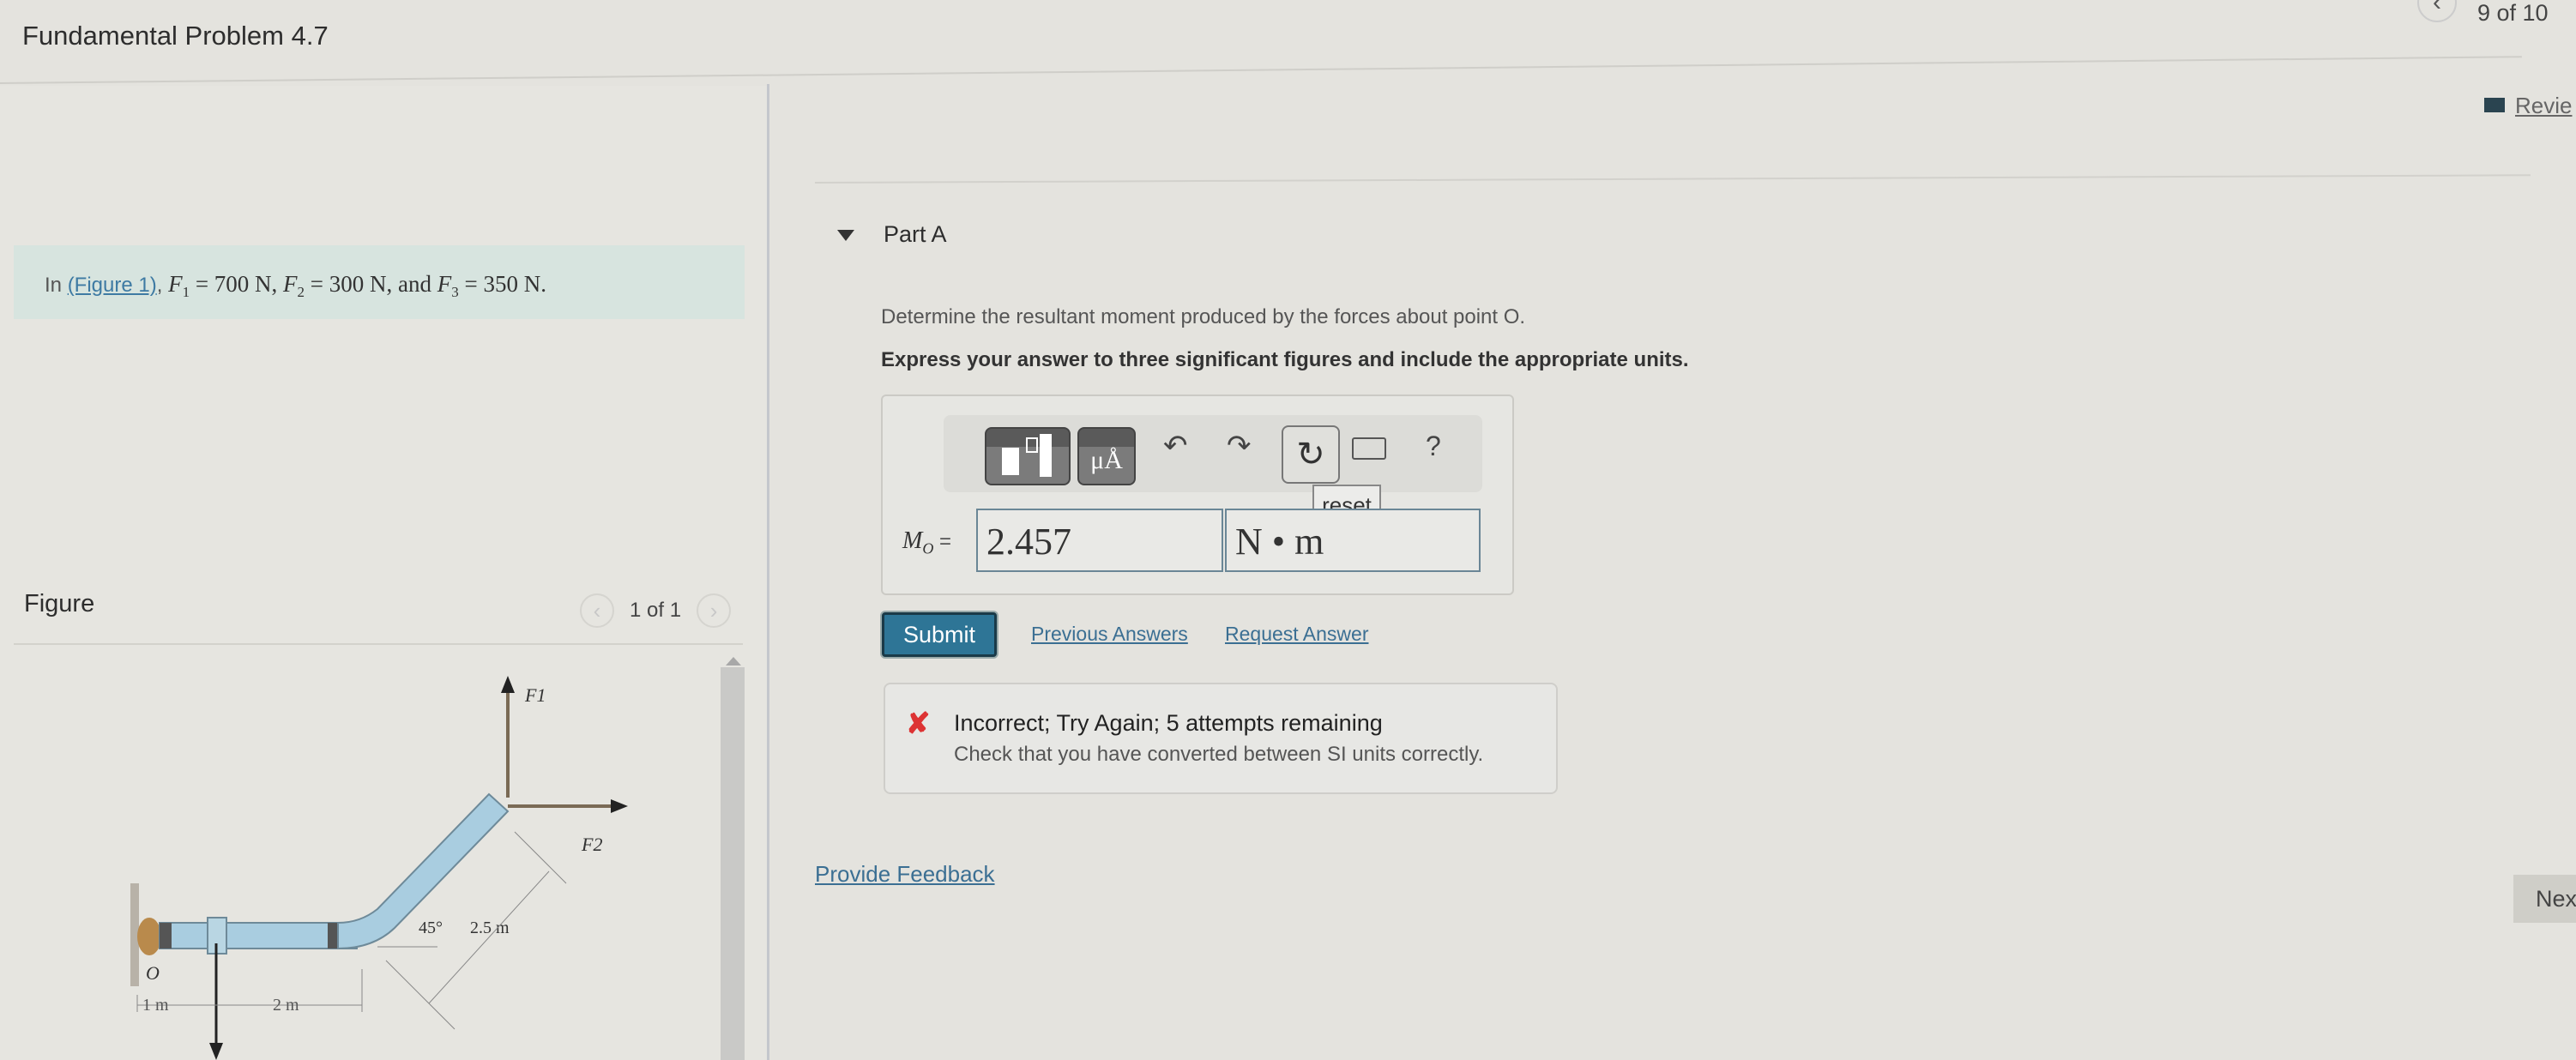 The image size is (2576, 1060). What do you see at coordinates (258, 935) in the screenshot?
I see `horizontal-pipe` at bounding box center [258, 935].